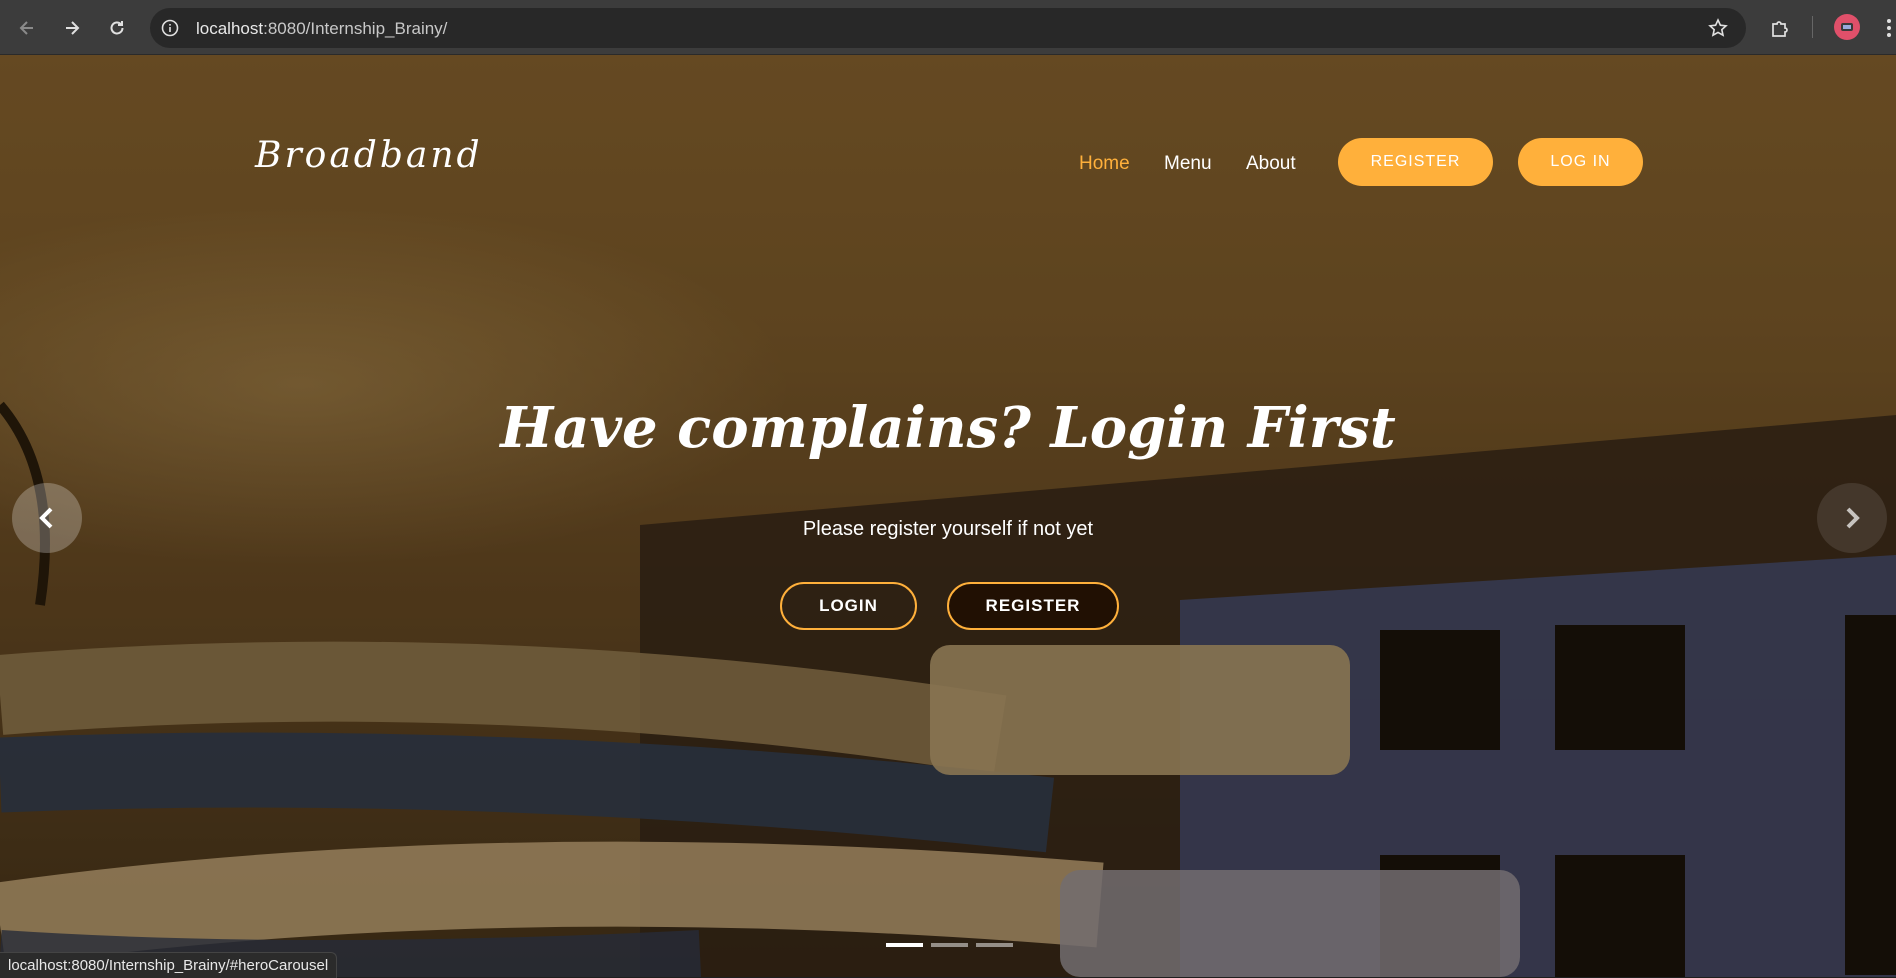 Image resolution: width=1896 pixels, height=978 pixels. I want to click on back-button, so click(27, 28).